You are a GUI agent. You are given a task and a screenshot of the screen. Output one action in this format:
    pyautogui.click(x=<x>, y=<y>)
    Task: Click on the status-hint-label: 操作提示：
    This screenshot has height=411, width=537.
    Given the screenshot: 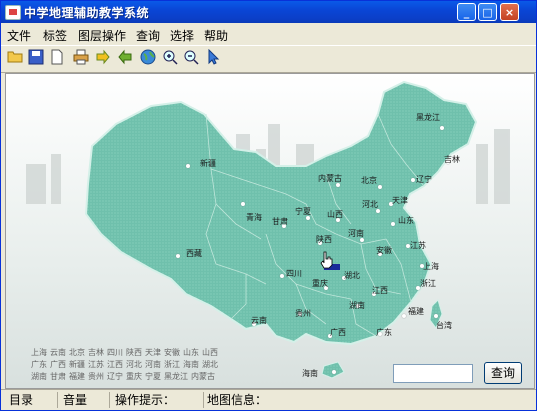 What is the action you would take?
    pyautogui.click(x=156, y=400)
    